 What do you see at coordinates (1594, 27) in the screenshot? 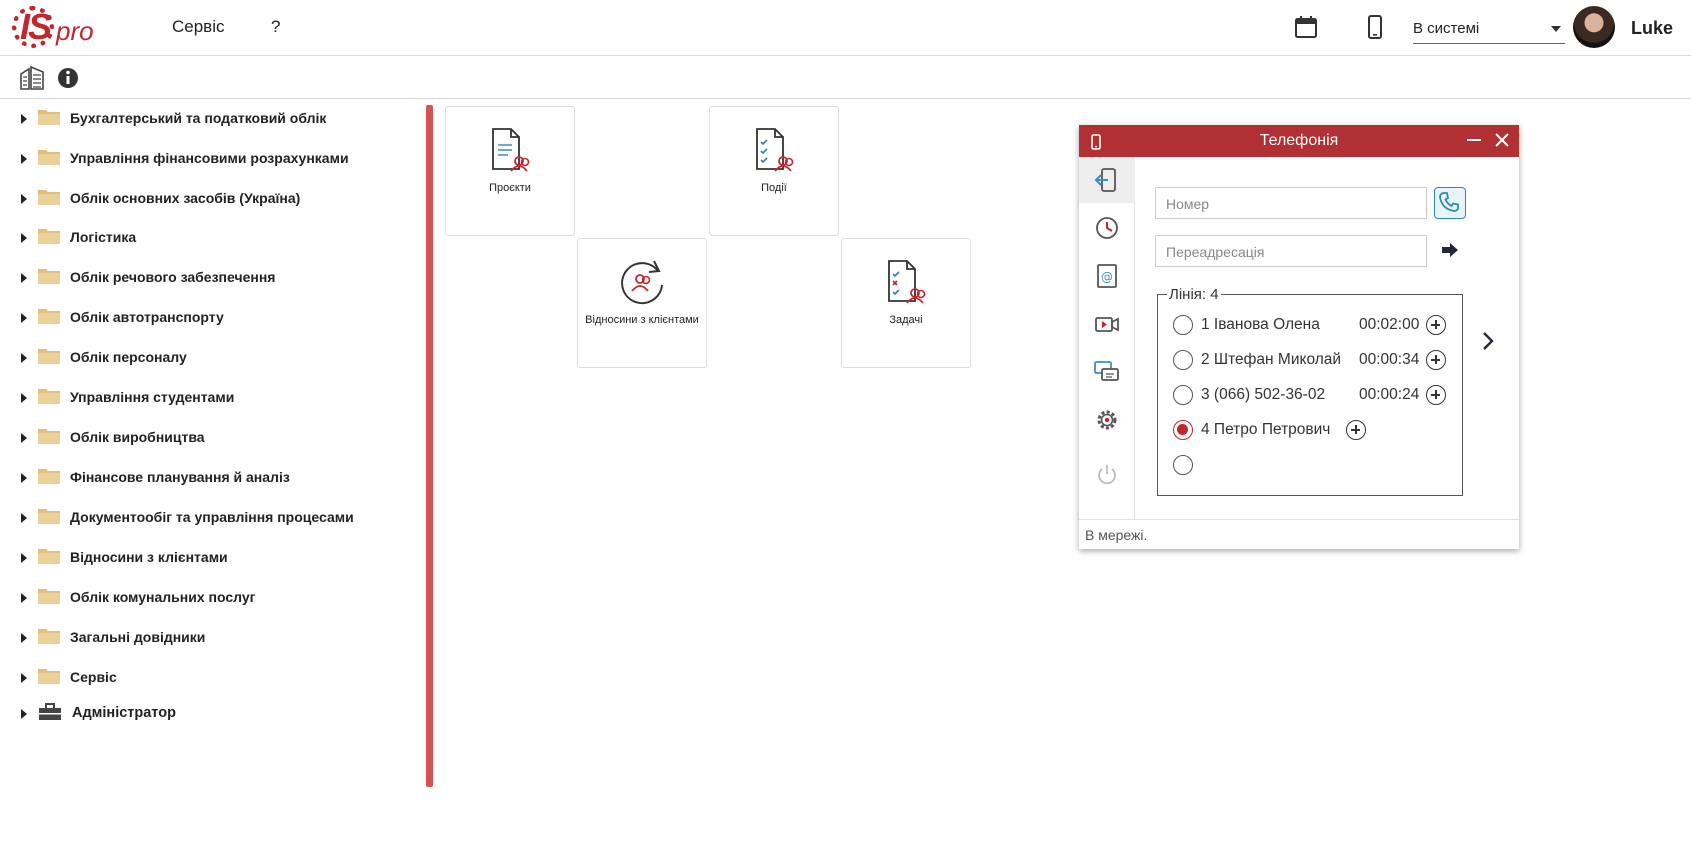
I see `avatar` at bounding box center [1594, 27].